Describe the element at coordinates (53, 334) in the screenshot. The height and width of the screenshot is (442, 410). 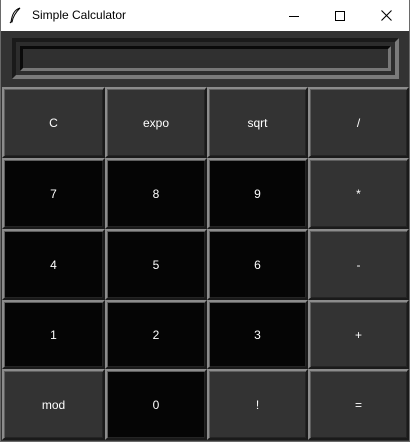
I see `digit-1-button: 1` at that location.